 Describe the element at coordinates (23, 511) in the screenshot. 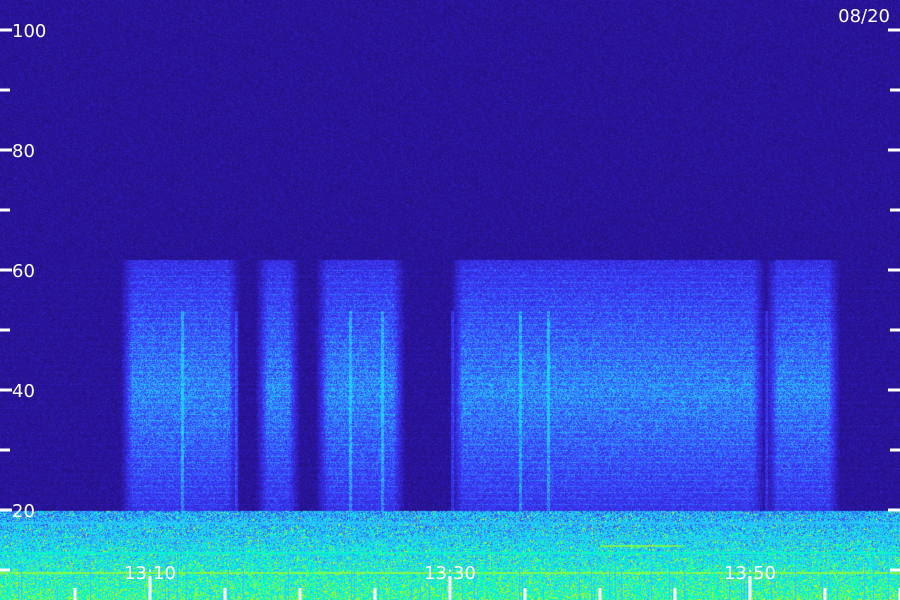

I see `y-tick-label-20: 20` at that location.